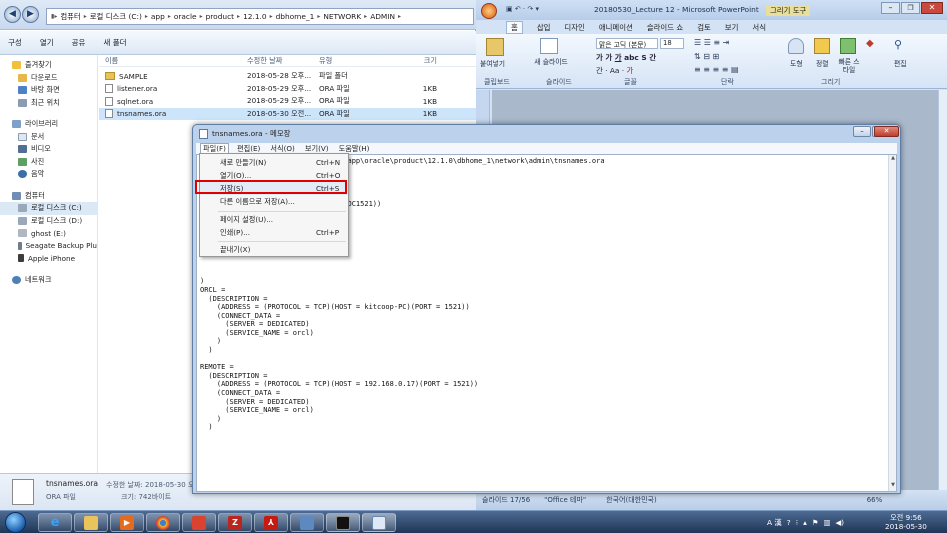 The height and width of the screenshot is (534, 947). Describe the element at coordinates (892, 159) in the screenshot. I see `scroll-up-icon: ▲` at that location.